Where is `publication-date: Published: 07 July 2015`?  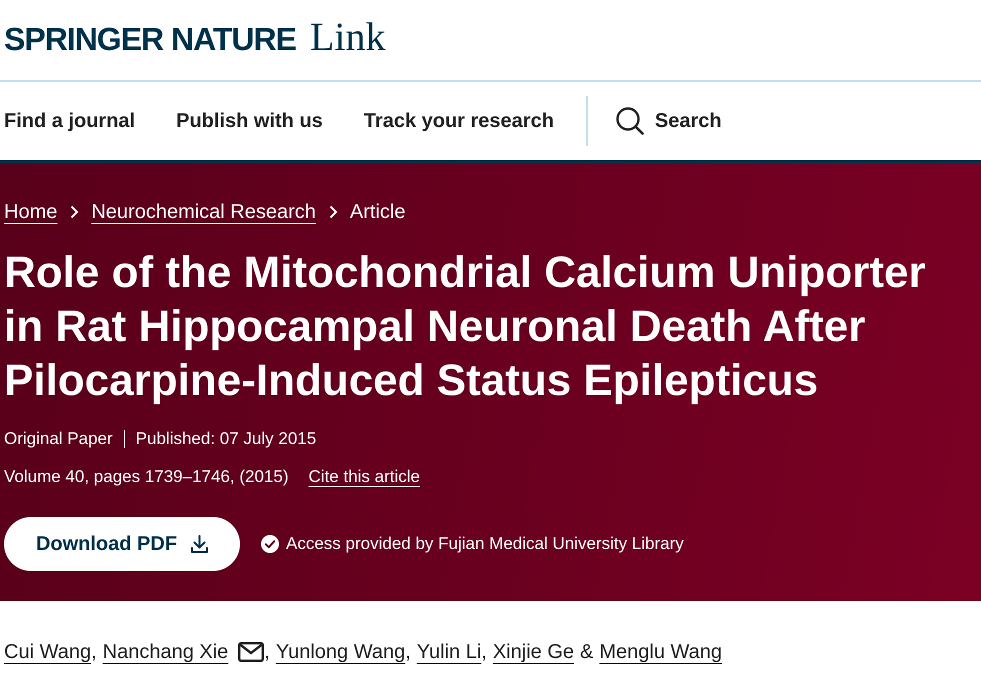 publication-date: Published: 07 July 2015 is located at coordinates (226, 439).